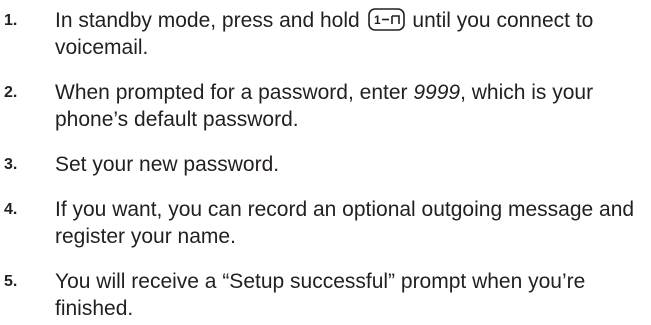 The width and height of the screenshot is (651, 325). Describe the element at coordinates (386, 19) in the screenshot. I see `key-1-voicemail-icon: 1` at that location.